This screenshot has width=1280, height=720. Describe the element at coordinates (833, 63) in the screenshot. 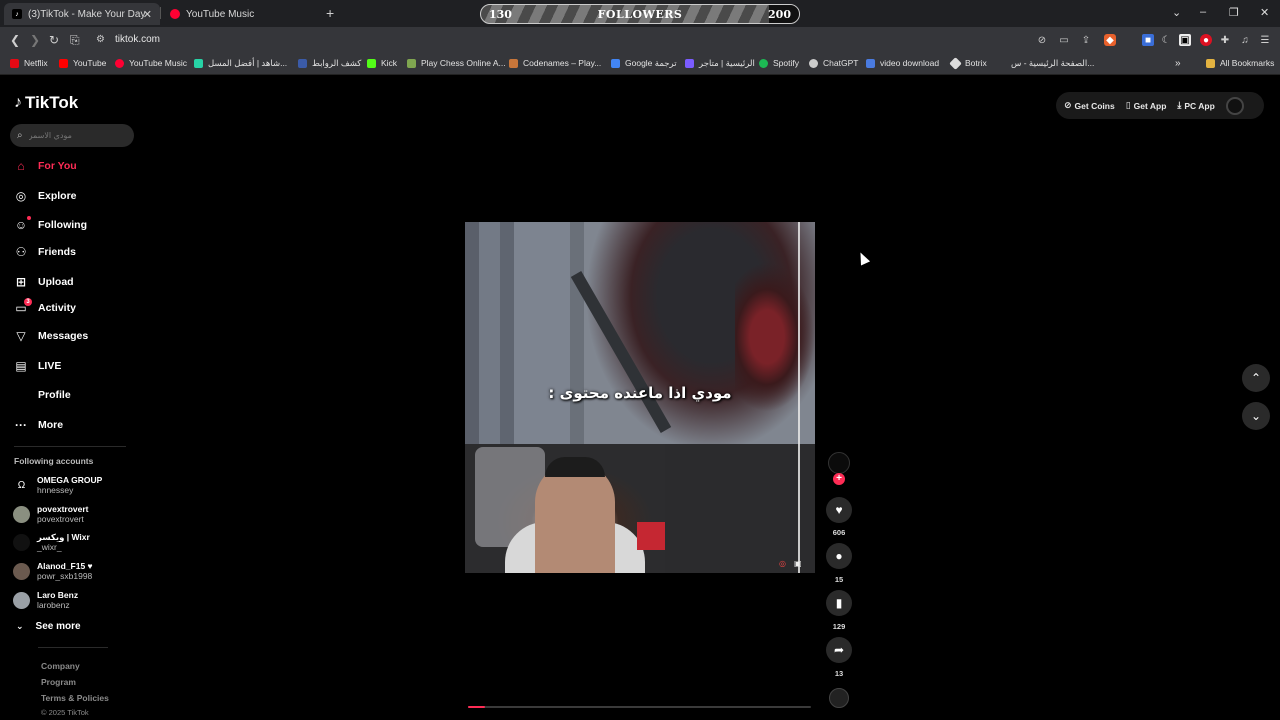

I see `bookmark-item: ChatGPT` at that location.